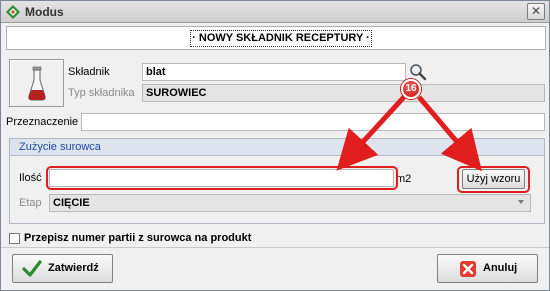 This screenshot has width=550, height=291. Describe the element at coordinates (30, 178) in the screenshot. I see `ilosc-label: Ilość` at that location.